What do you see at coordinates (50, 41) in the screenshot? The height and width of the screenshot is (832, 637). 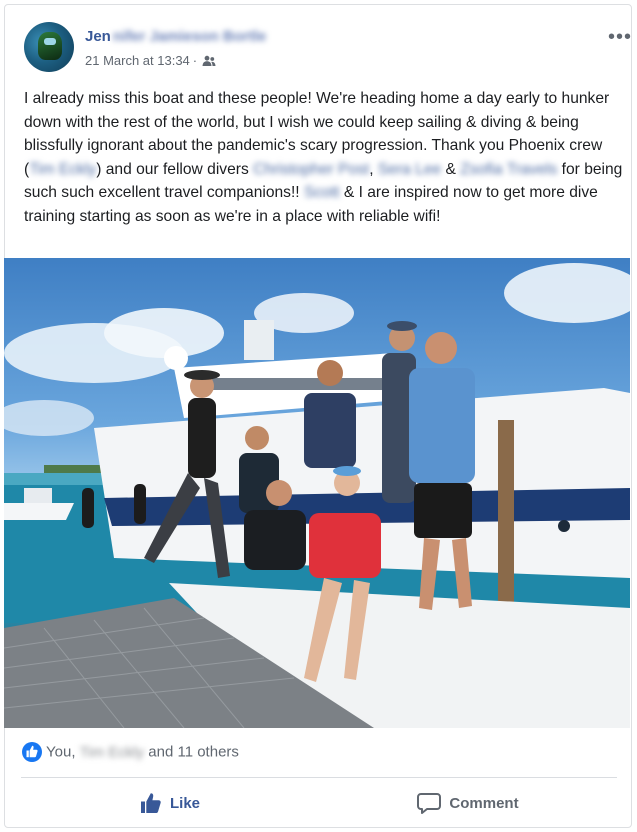 I see `avatar-mask-image` at bounding box center [50, 41].